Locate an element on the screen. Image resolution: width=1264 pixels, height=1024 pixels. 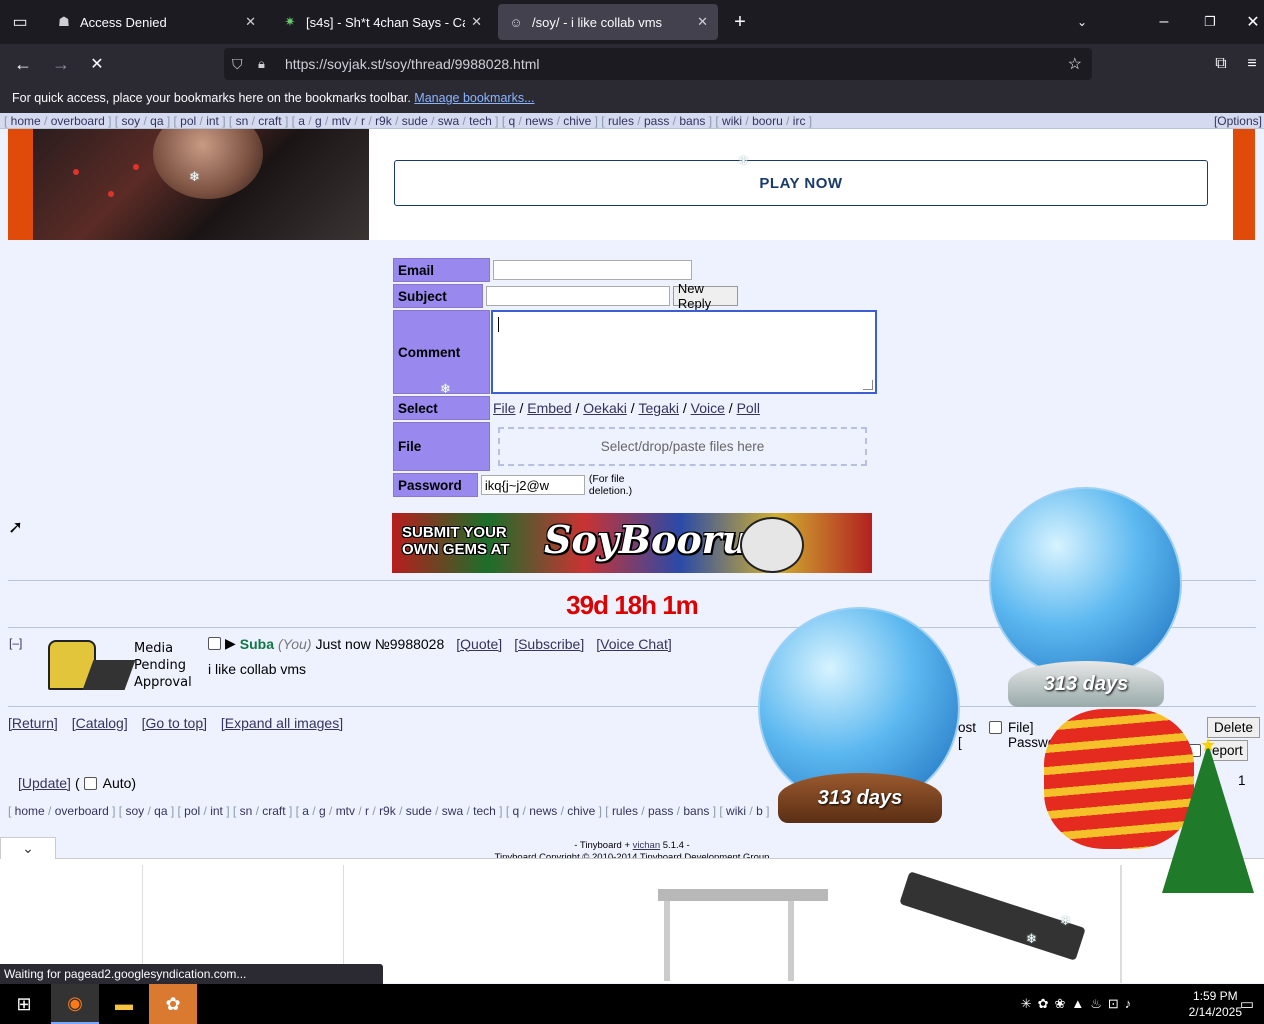
board-link-overboard: overboard is located at coordinates (82, 811).